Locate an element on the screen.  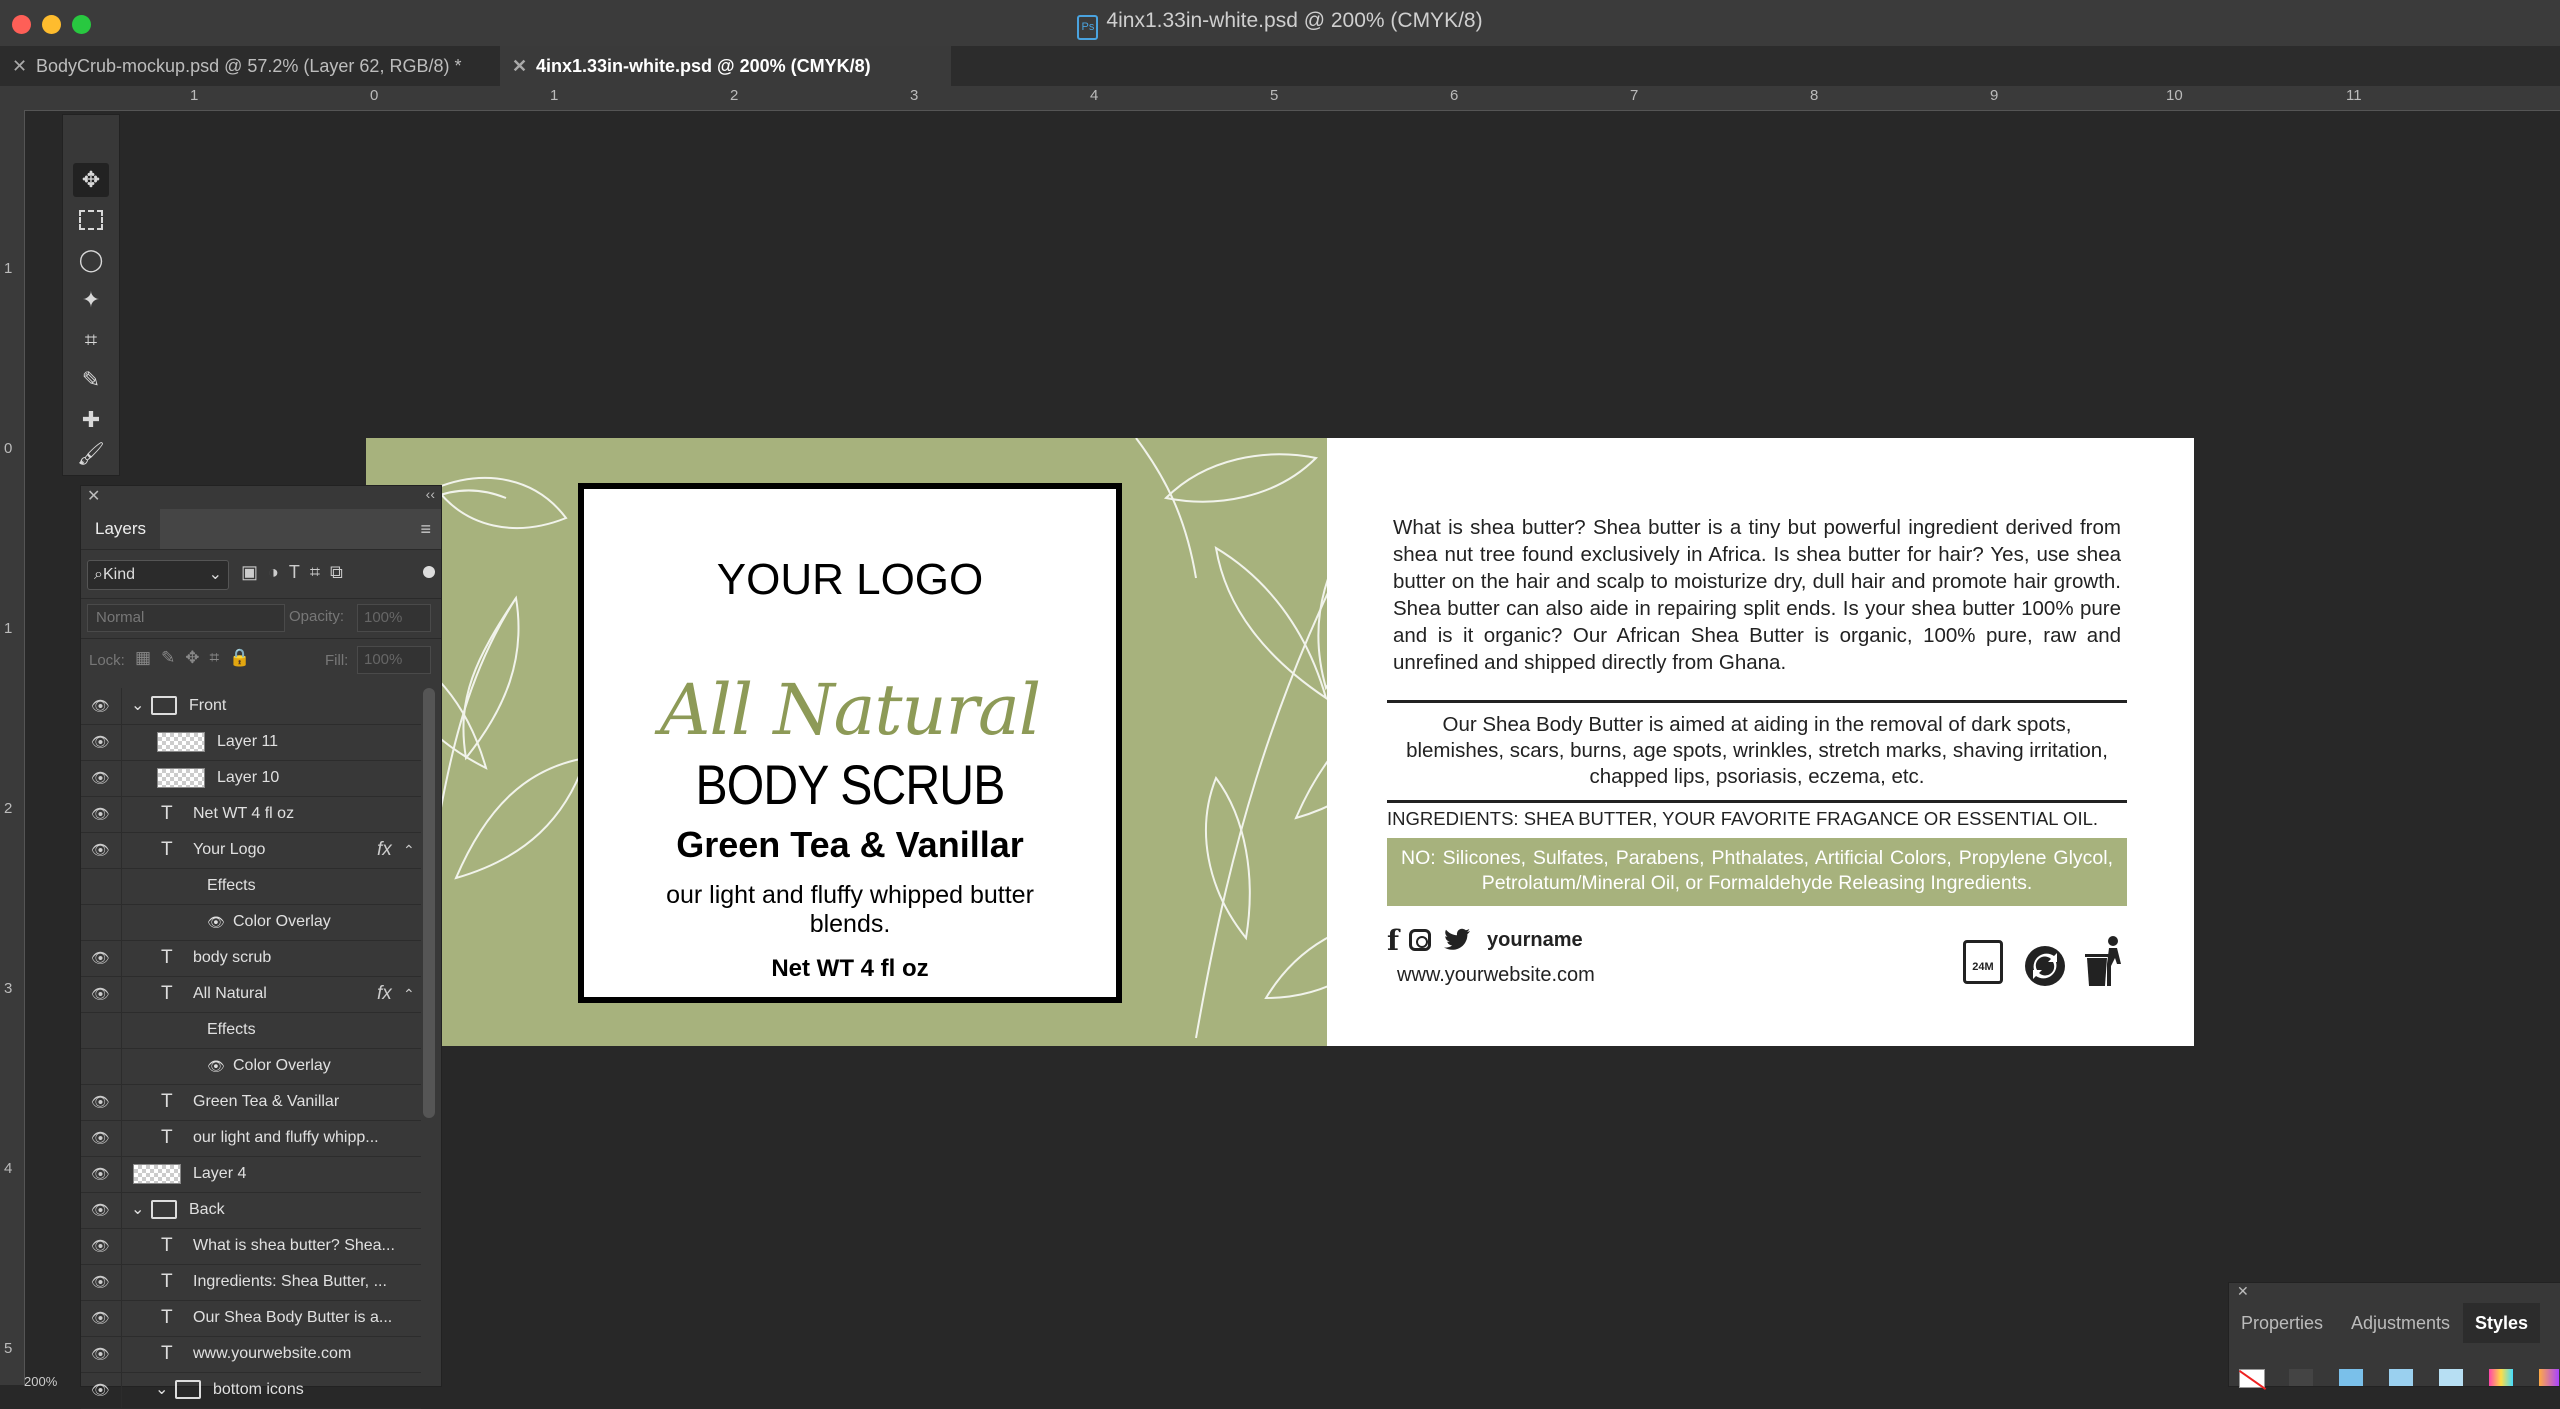
layer-row: 👁 Tbody scrub is located at coordinates (251, 958).